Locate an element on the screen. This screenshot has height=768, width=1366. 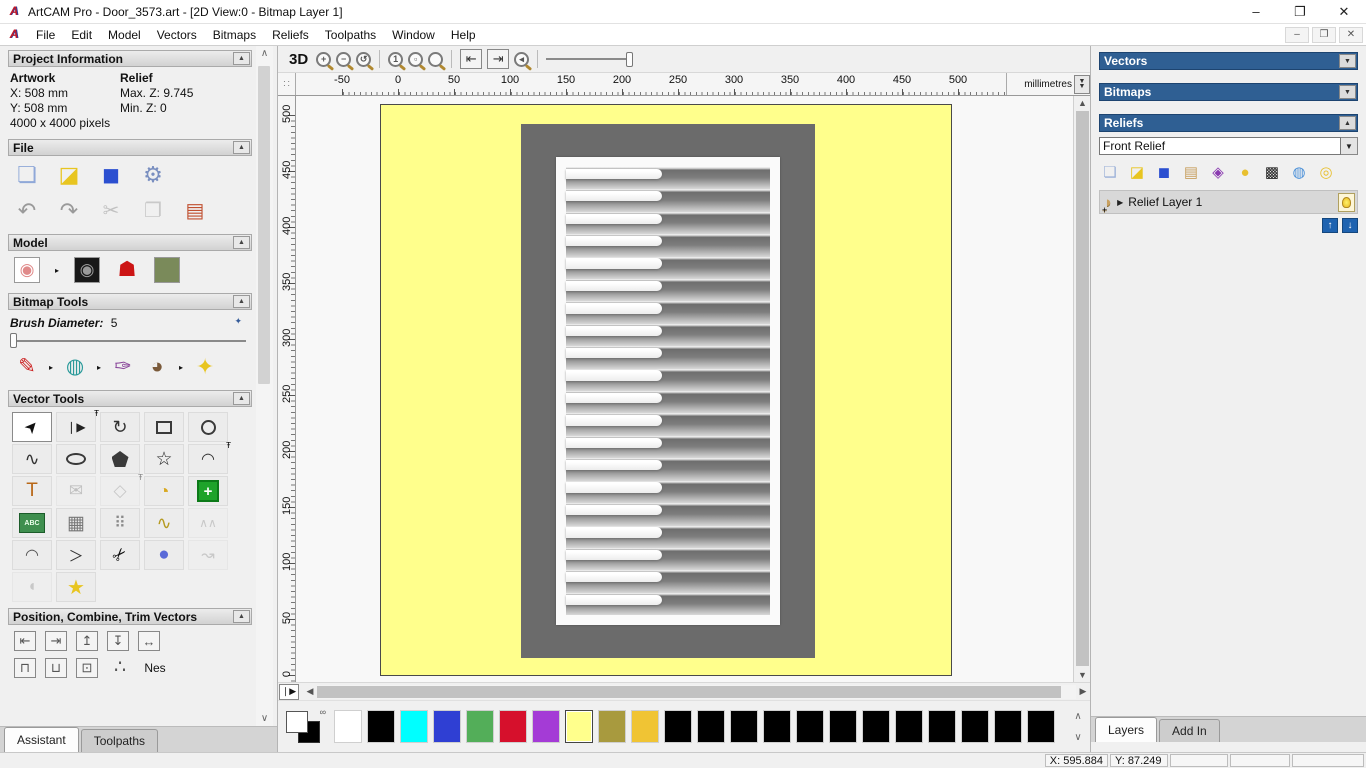
collapse-project-info-button: ▲ is located at coordinates (241, 58).